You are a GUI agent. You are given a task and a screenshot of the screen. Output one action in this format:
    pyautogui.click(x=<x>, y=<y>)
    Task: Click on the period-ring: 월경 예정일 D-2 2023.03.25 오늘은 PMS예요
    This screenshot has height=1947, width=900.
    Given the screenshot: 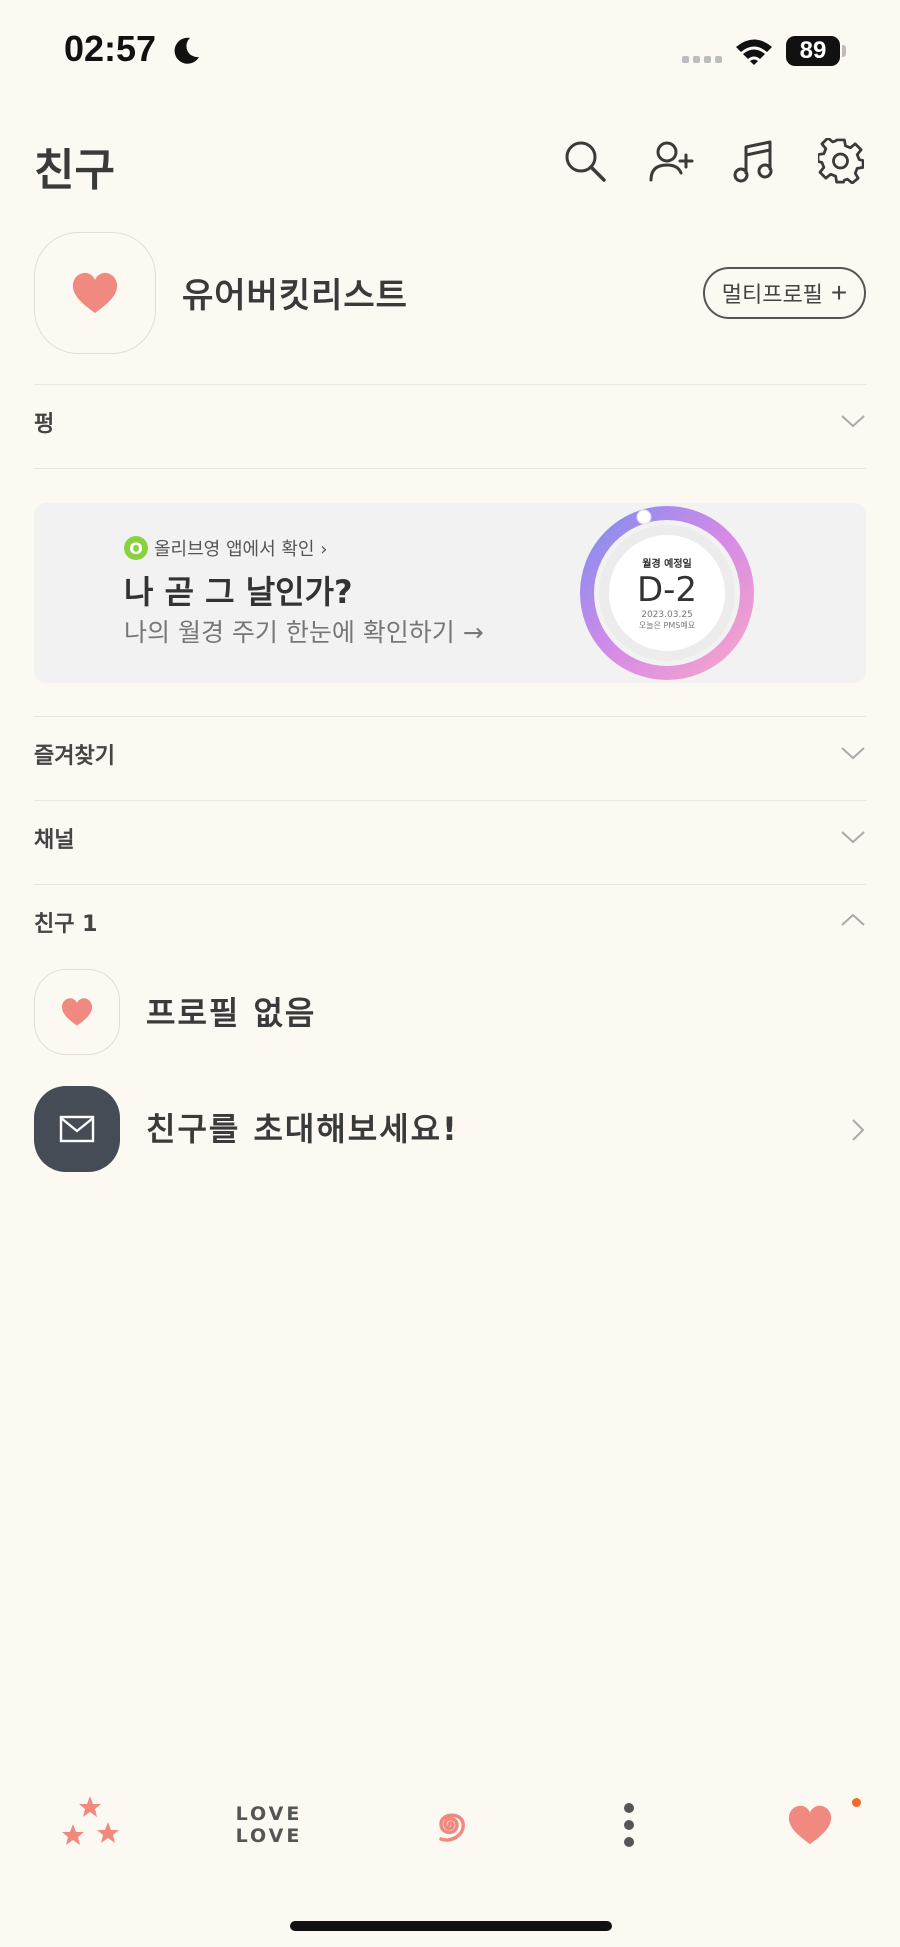 What is the action you would take?
    pyautogui.click(x=667, y=593)
    